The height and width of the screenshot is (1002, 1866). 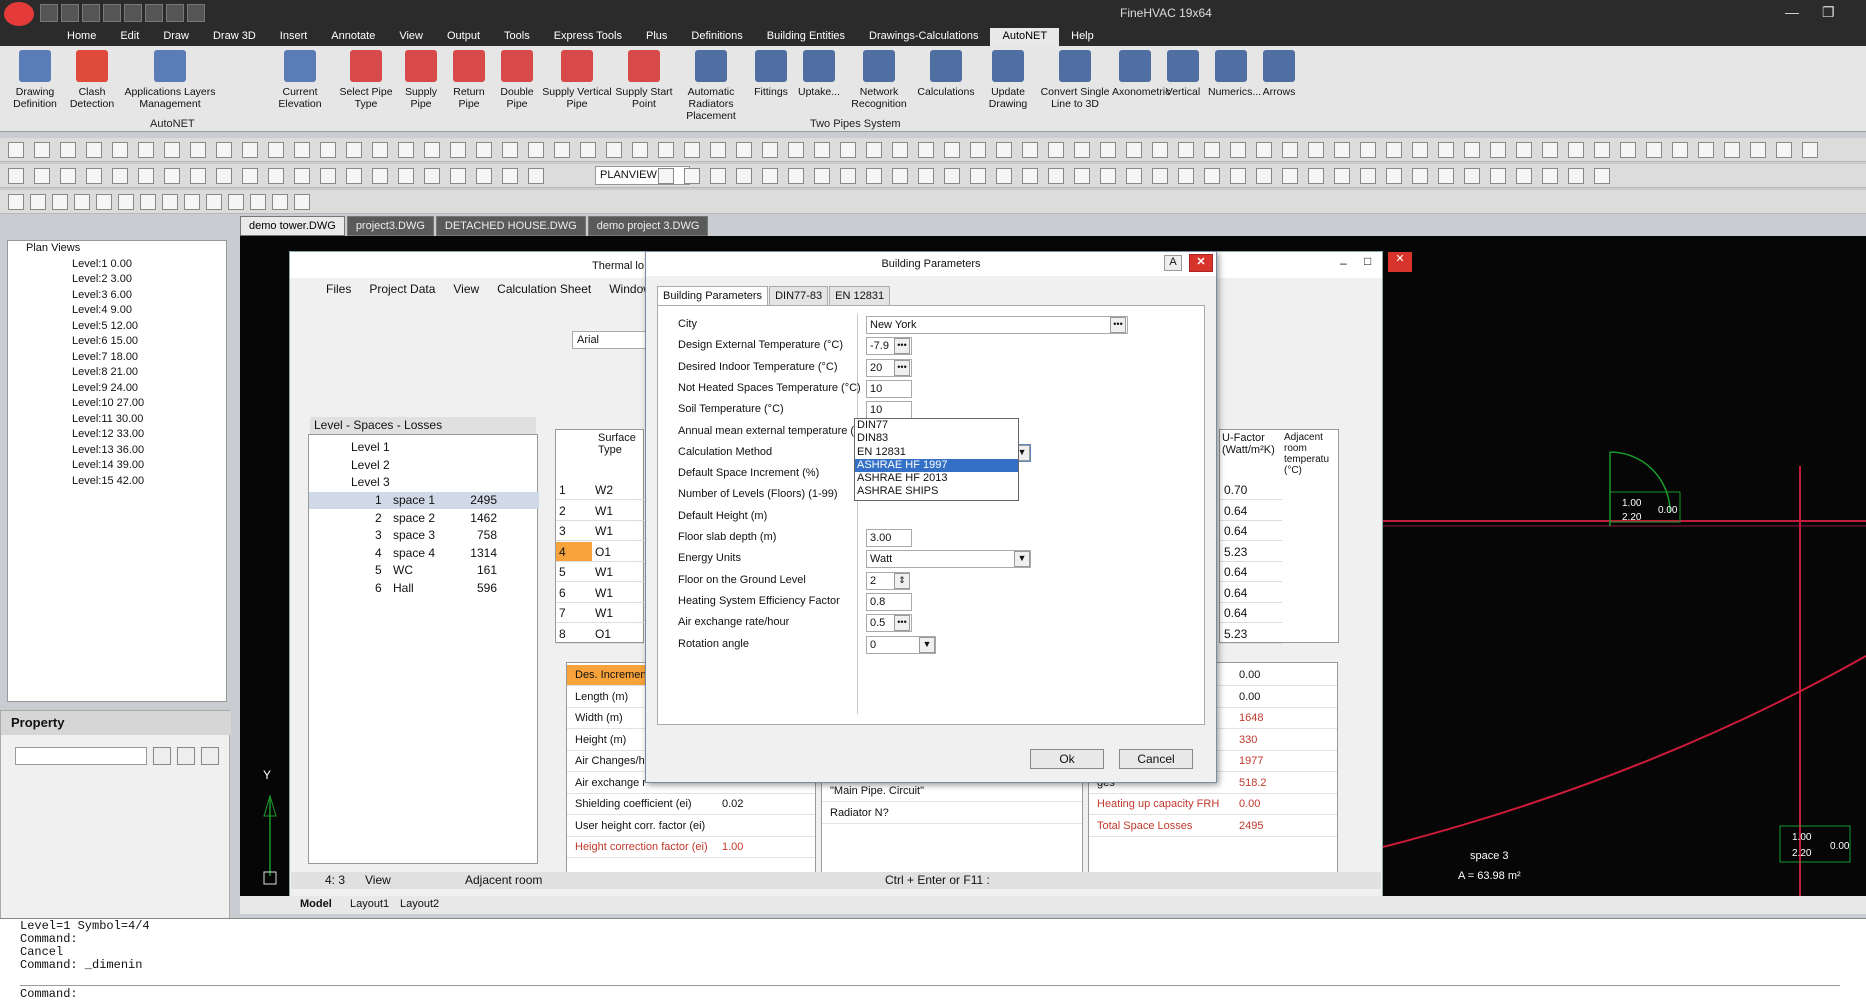 What do you see at coordinates (889, 388) in the screenshot?
I see `param-field: 10` at bounding box center [889, 388].